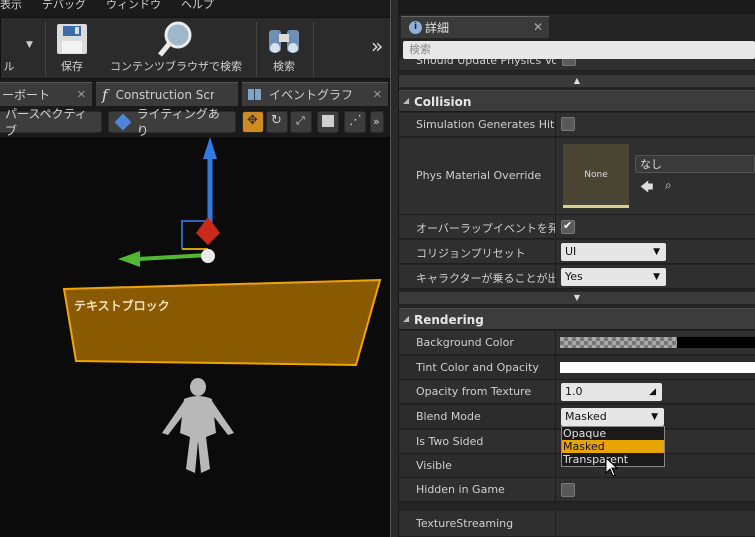  I want to click on viewport-toolbar: パースペクティブ ライティングあり ✥ ↻ ⤢ ⋰ », so click(196, 122).